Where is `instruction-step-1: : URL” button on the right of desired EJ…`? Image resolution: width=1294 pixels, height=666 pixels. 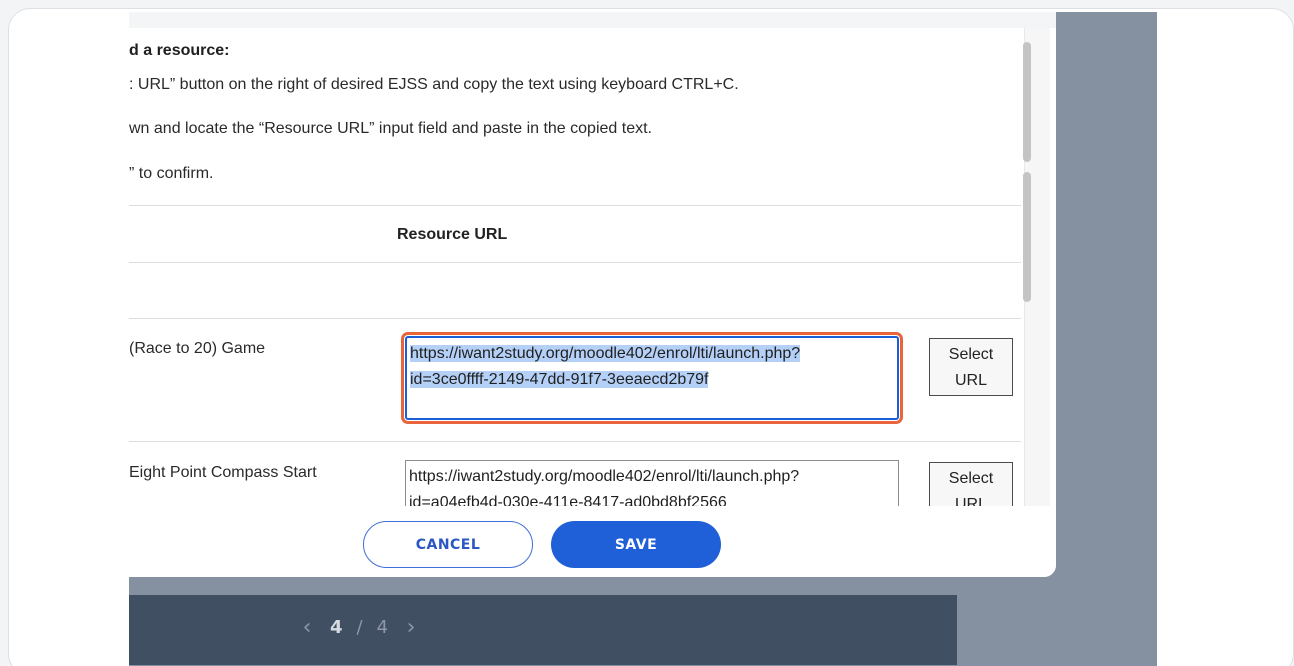 instruction-step-1: : URL” button on the right of desired EJ… is located at coordinates (434, 84).